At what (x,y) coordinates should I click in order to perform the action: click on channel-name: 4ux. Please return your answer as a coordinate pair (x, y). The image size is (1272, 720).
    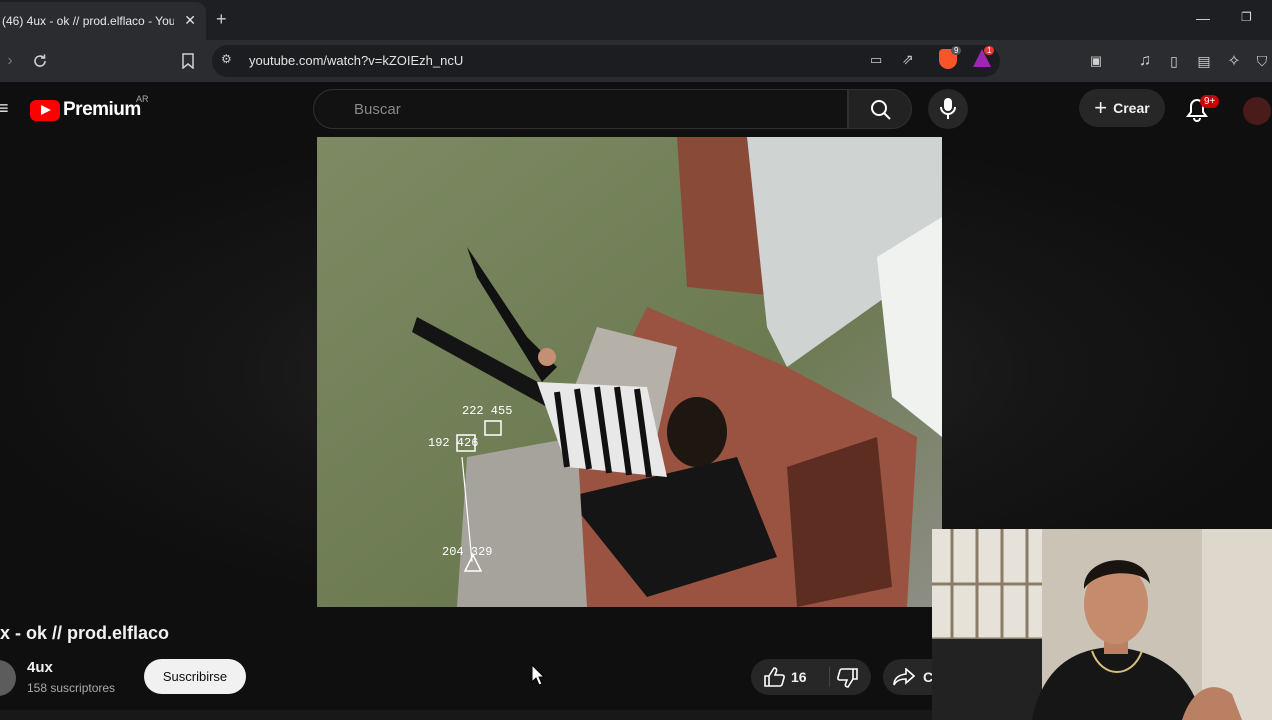
    Looking at the image, I should click on (40, 667).